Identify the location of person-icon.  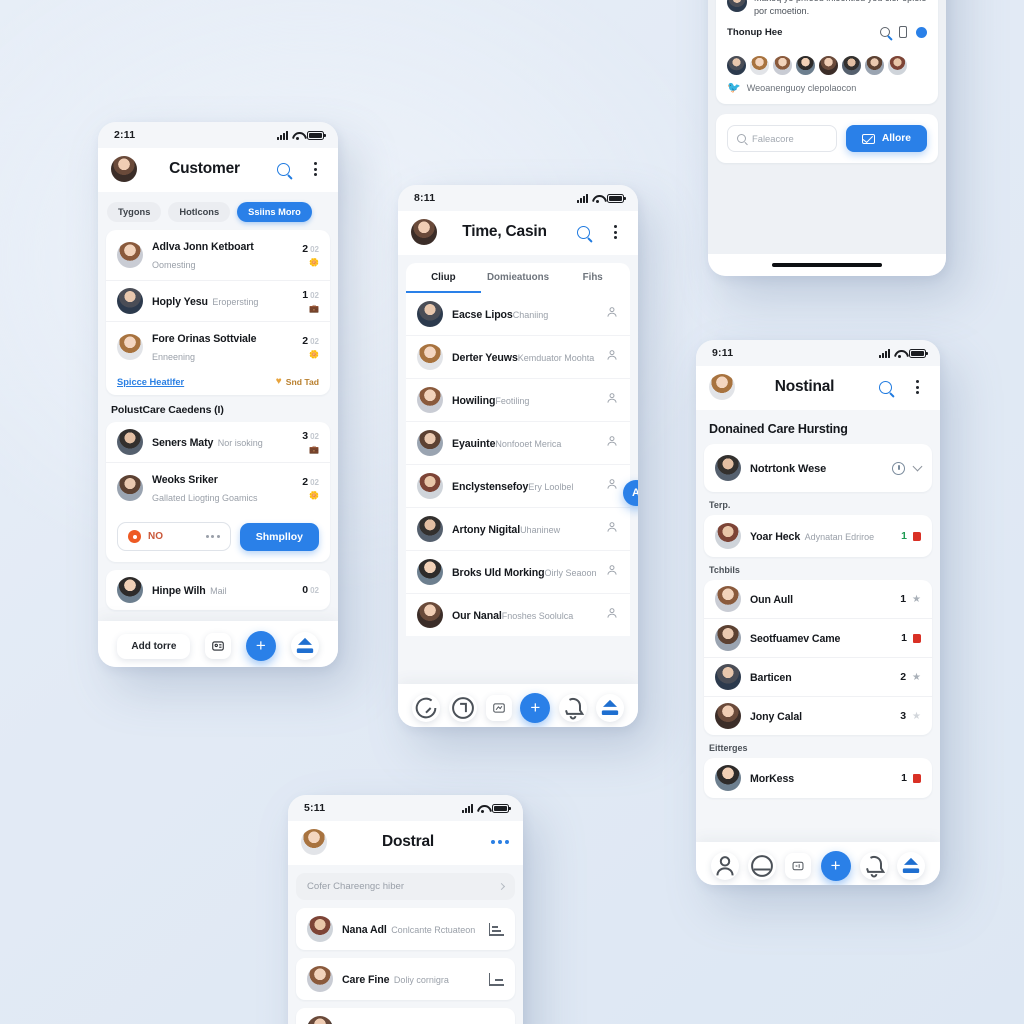
(724, 866).